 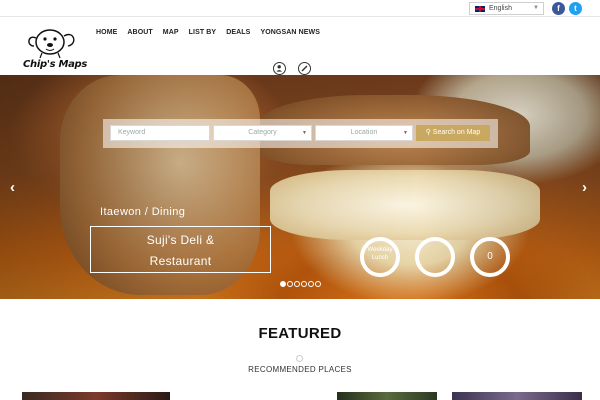 What do you see at coordinates (304, 68) in the screenshot?
I see `edit-icon` at bounding box center [304, 68].